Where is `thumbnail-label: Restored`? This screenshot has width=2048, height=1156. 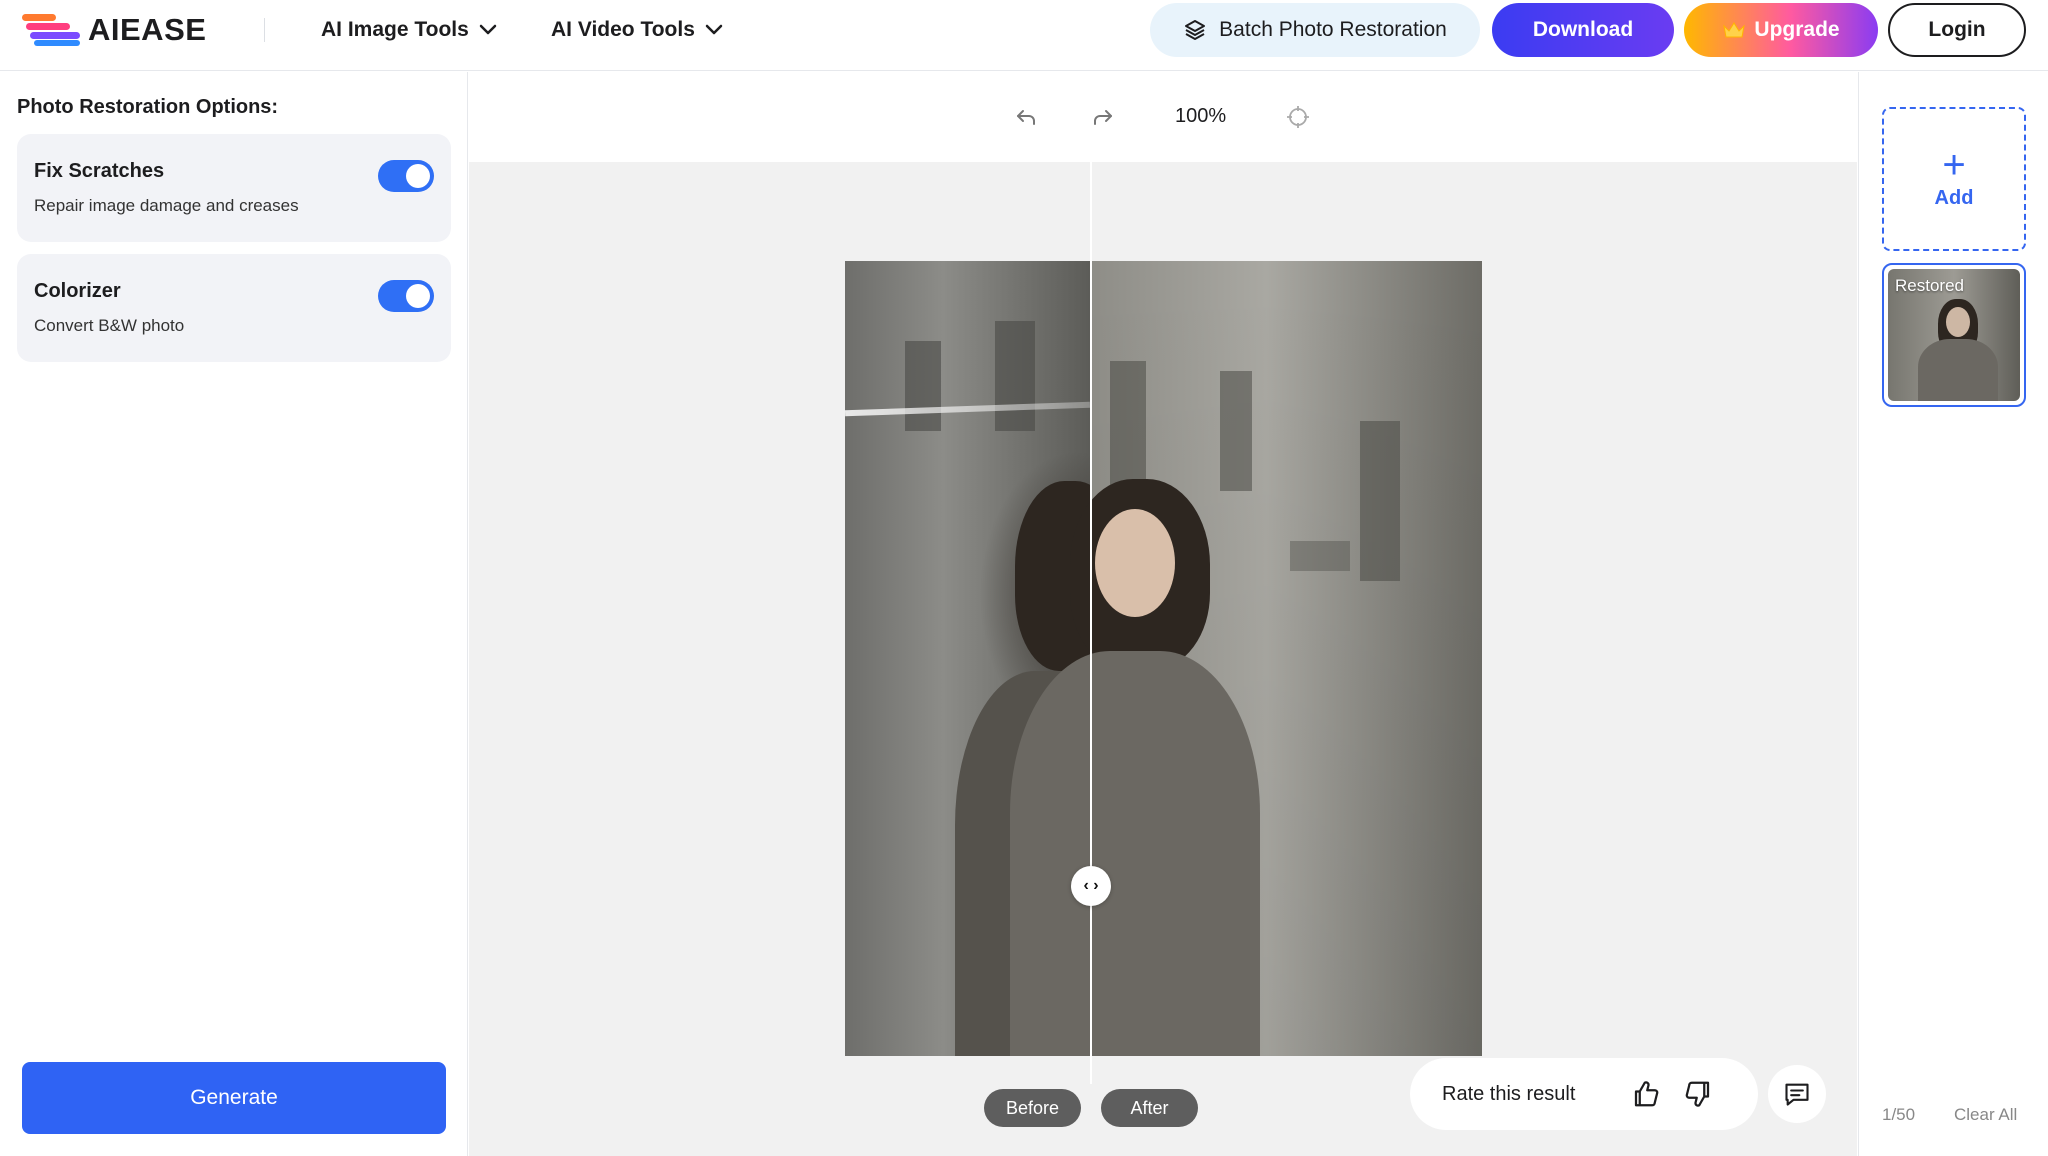 thumbnail-label: Restored is located at coordinates (1929, 285).